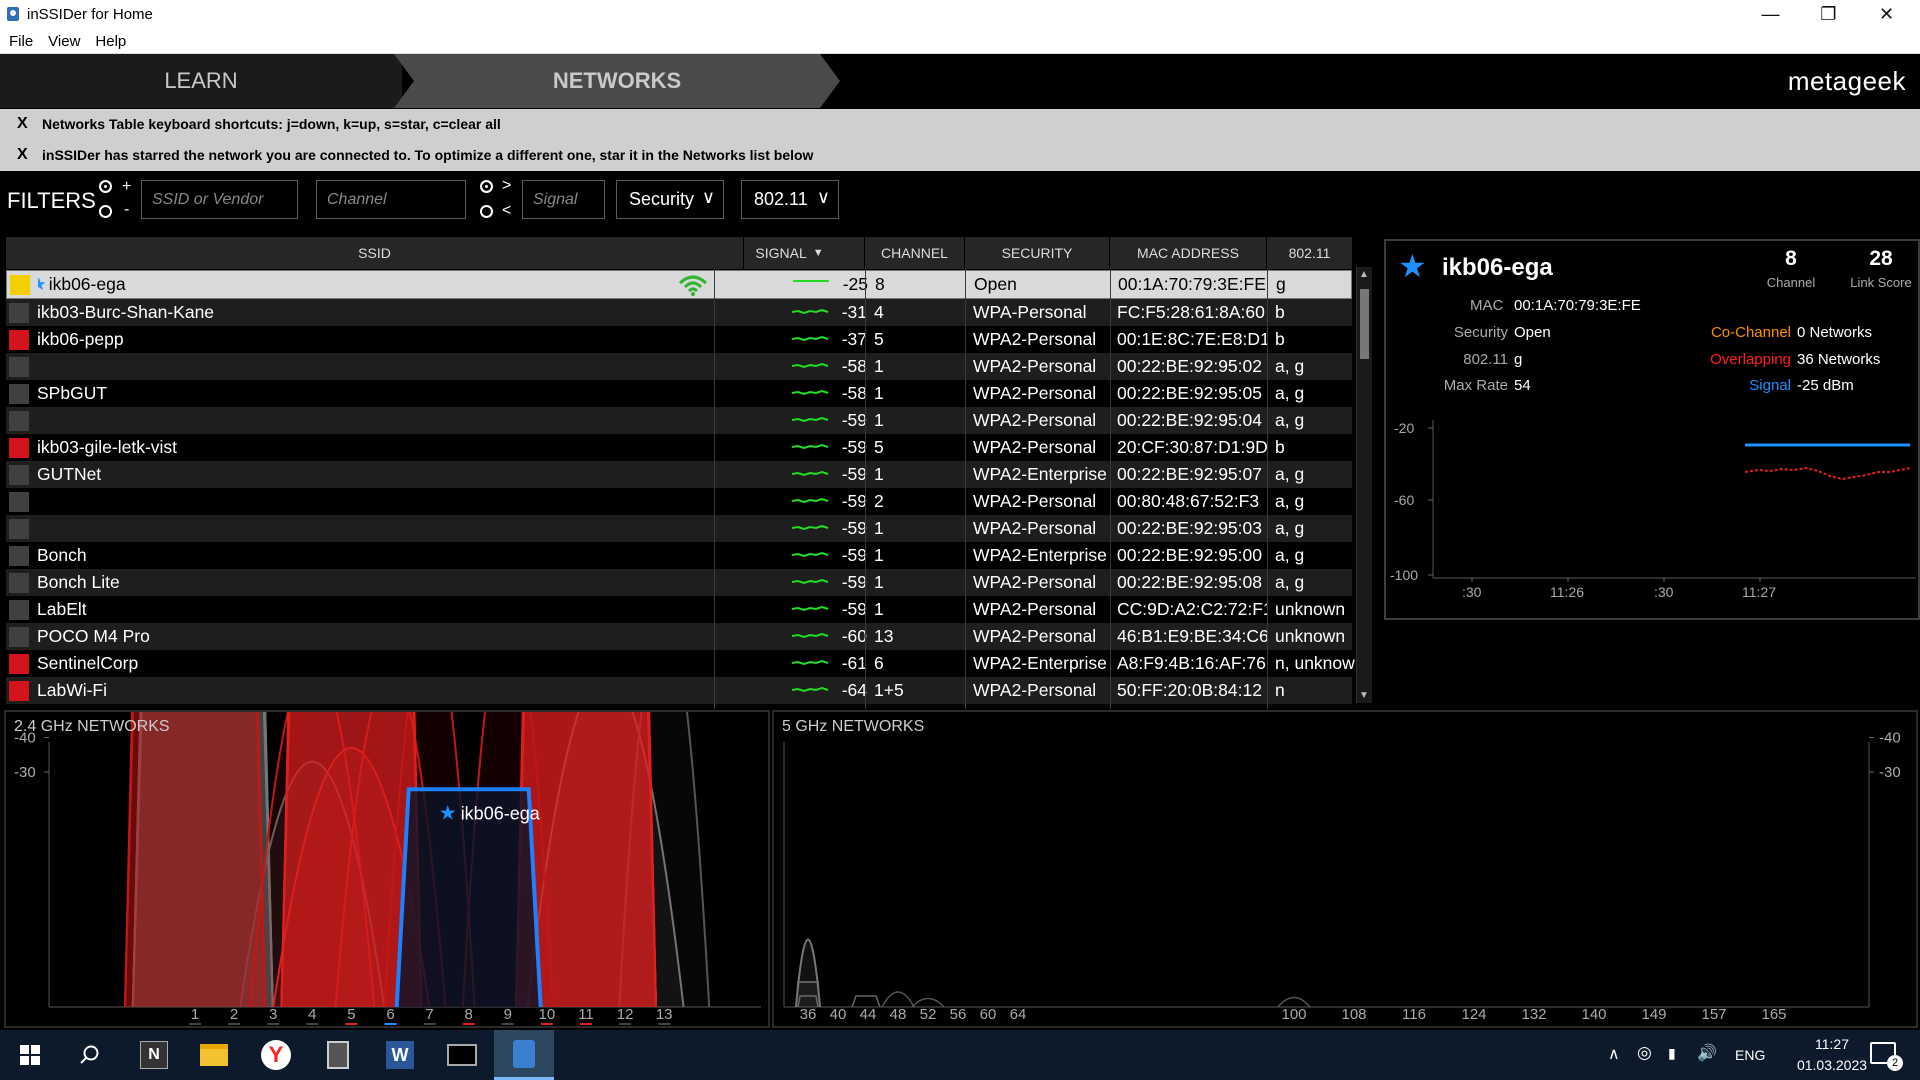 This screenshot has width=1920, height=1080. Describe the element at coordinates (1473, 1014) in the screenshot. I see `x-tick: 124` at that location.